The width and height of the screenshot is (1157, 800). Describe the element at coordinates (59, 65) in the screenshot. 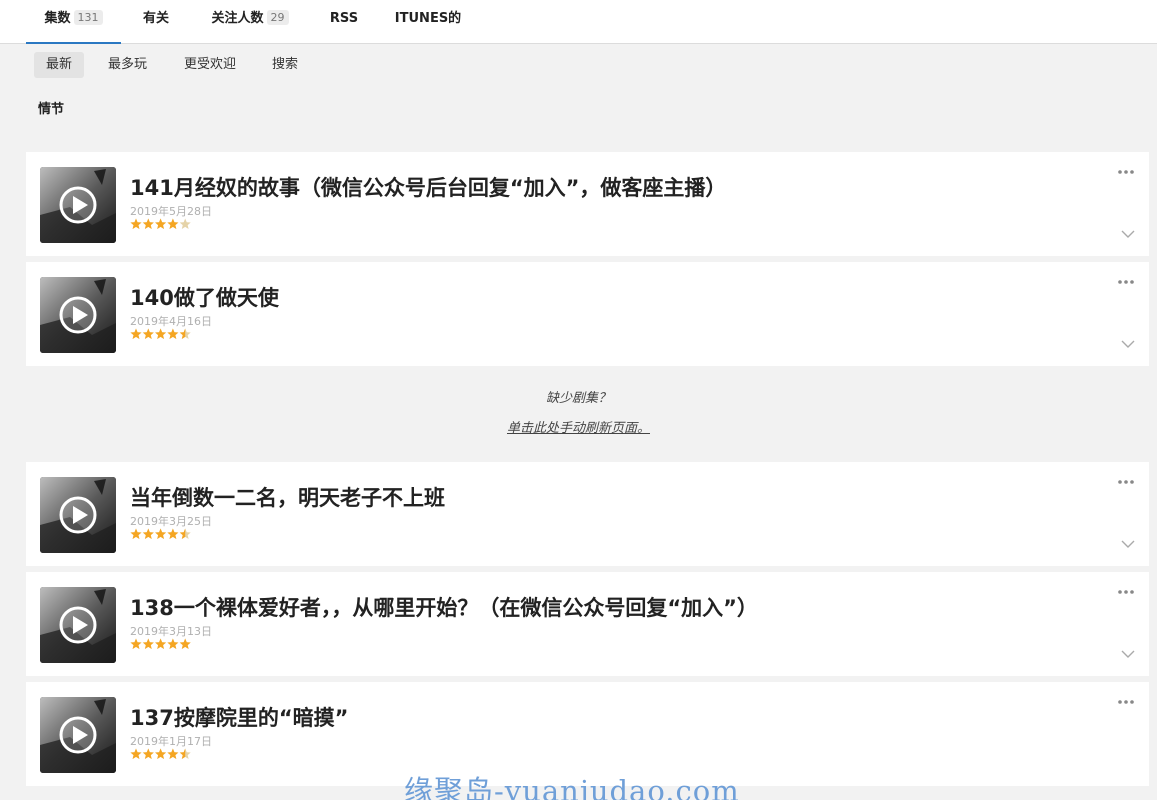

I see `subtab-newest: 最新` at that location.